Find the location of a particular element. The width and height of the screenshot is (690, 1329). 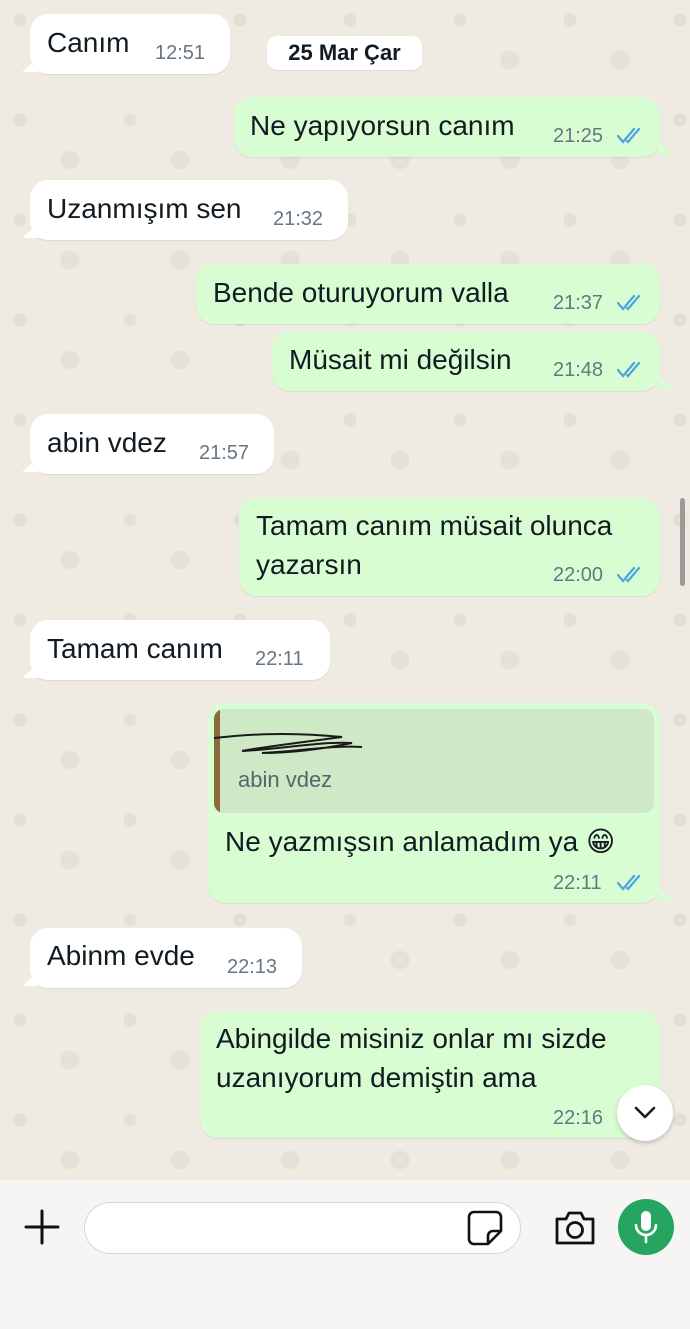

quoted-message: abin vdez is located at coordinates (434, 761).